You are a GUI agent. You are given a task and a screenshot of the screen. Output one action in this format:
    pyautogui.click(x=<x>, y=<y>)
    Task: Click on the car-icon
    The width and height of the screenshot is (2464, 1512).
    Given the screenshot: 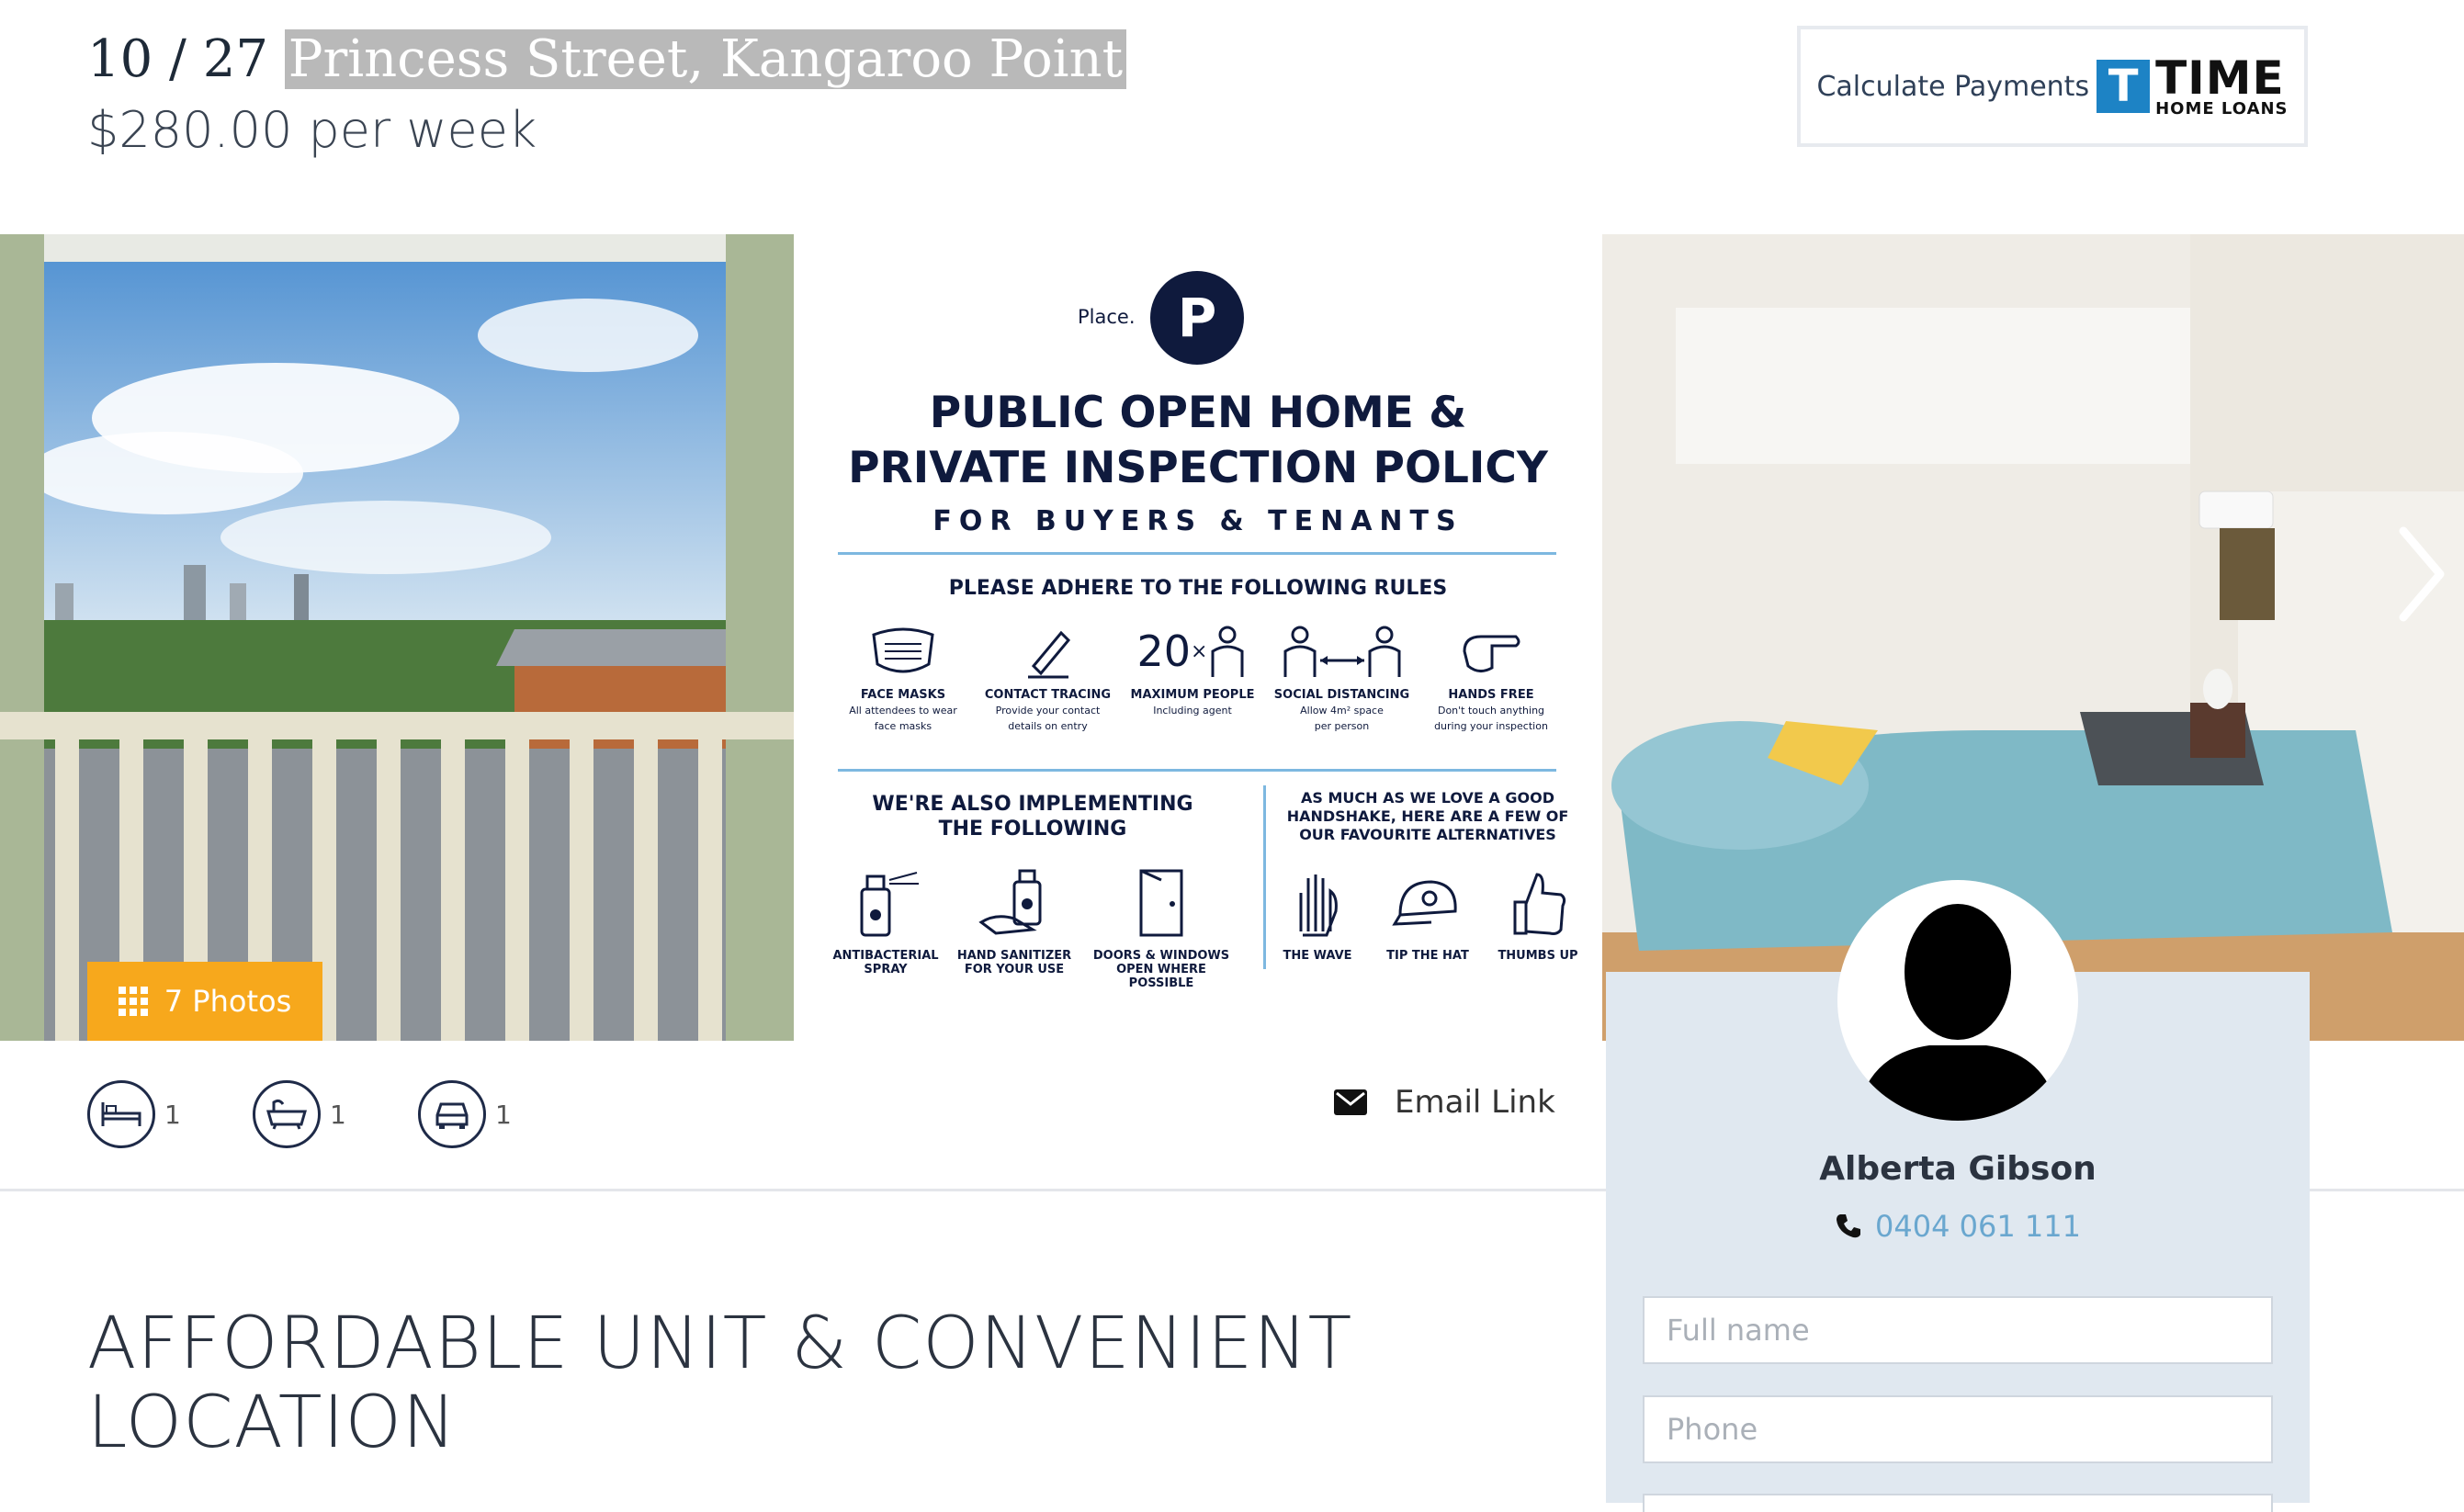 What is the action you would take?
    pyautogui.click(x=452, y=1114)
    